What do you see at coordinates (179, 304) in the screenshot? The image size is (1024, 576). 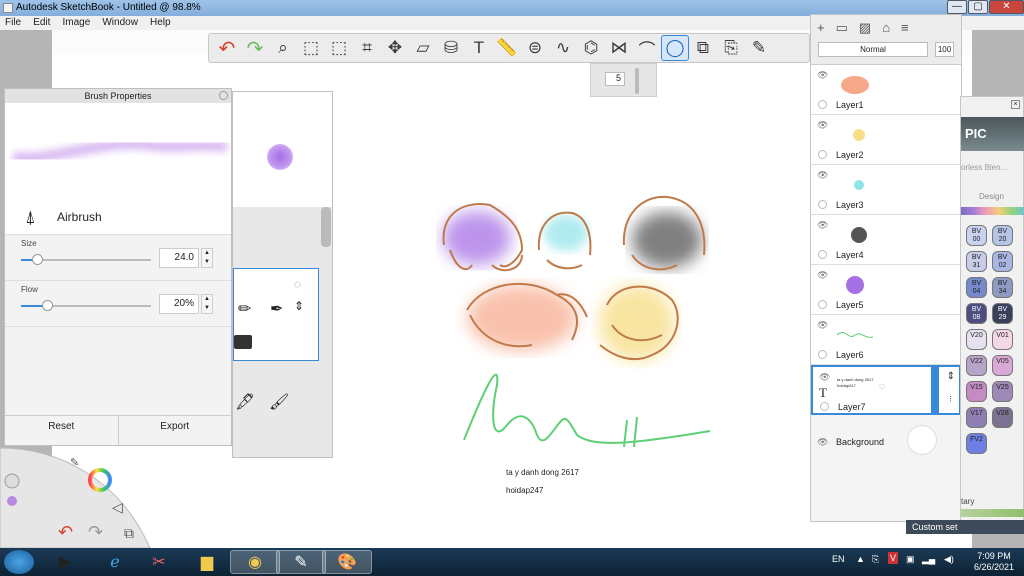 I see `flow-value-field: 20%` at bounding box center [179, 304].